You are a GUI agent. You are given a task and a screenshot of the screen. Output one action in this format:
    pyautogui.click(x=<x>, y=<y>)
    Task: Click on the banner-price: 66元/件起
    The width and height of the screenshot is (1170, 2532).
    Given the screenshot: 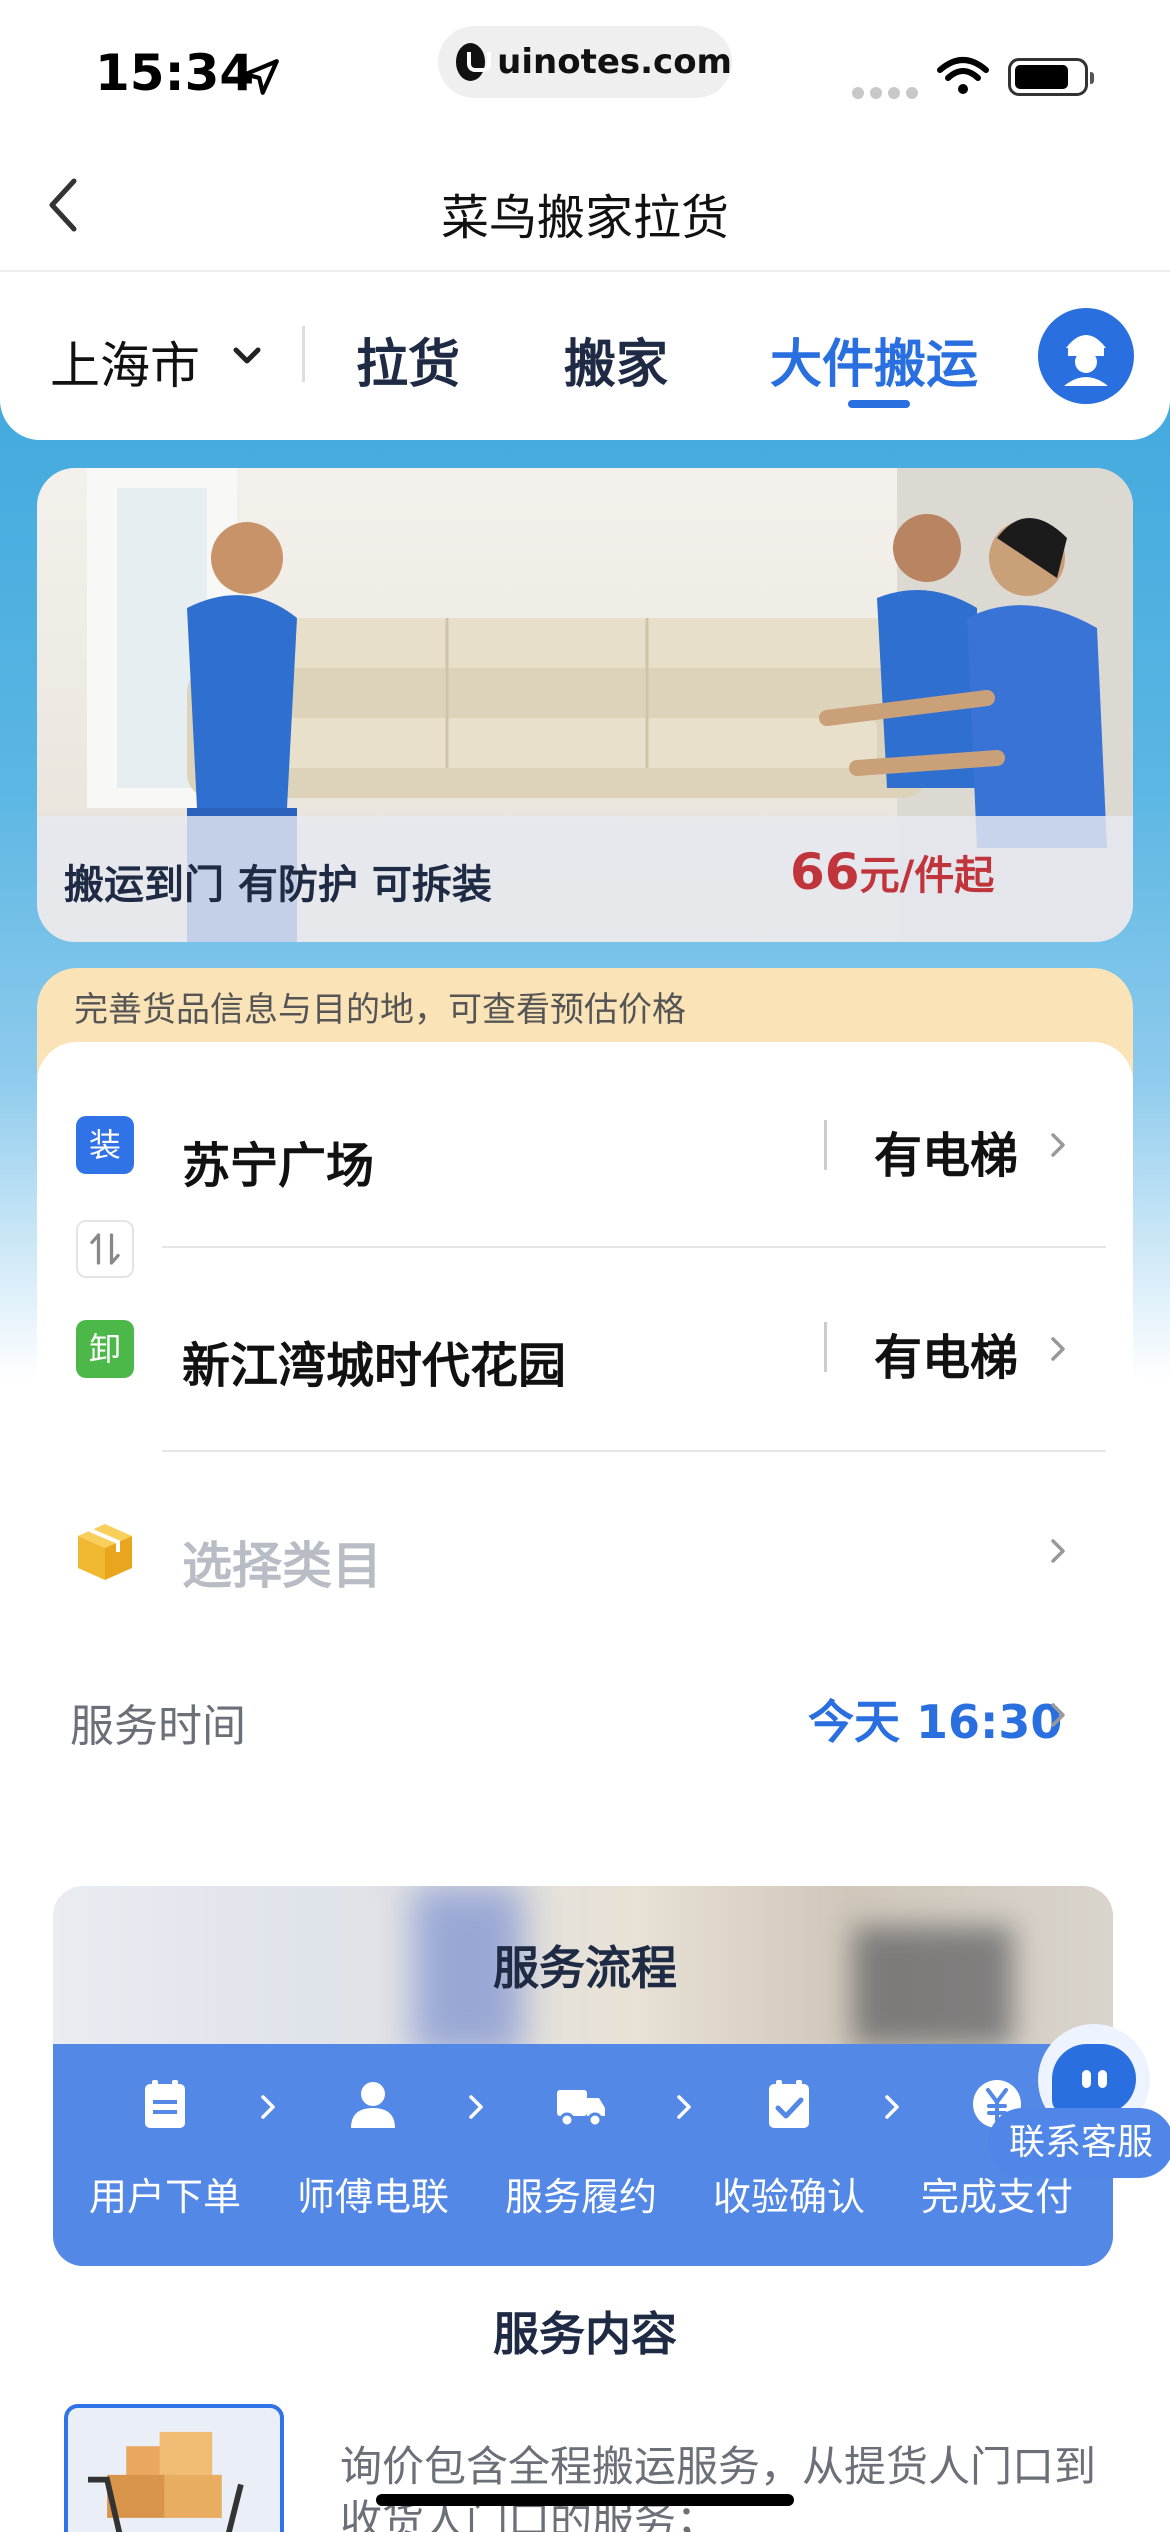 What is the action you would take?
    pyautogui.click(x=892, y=872)
    